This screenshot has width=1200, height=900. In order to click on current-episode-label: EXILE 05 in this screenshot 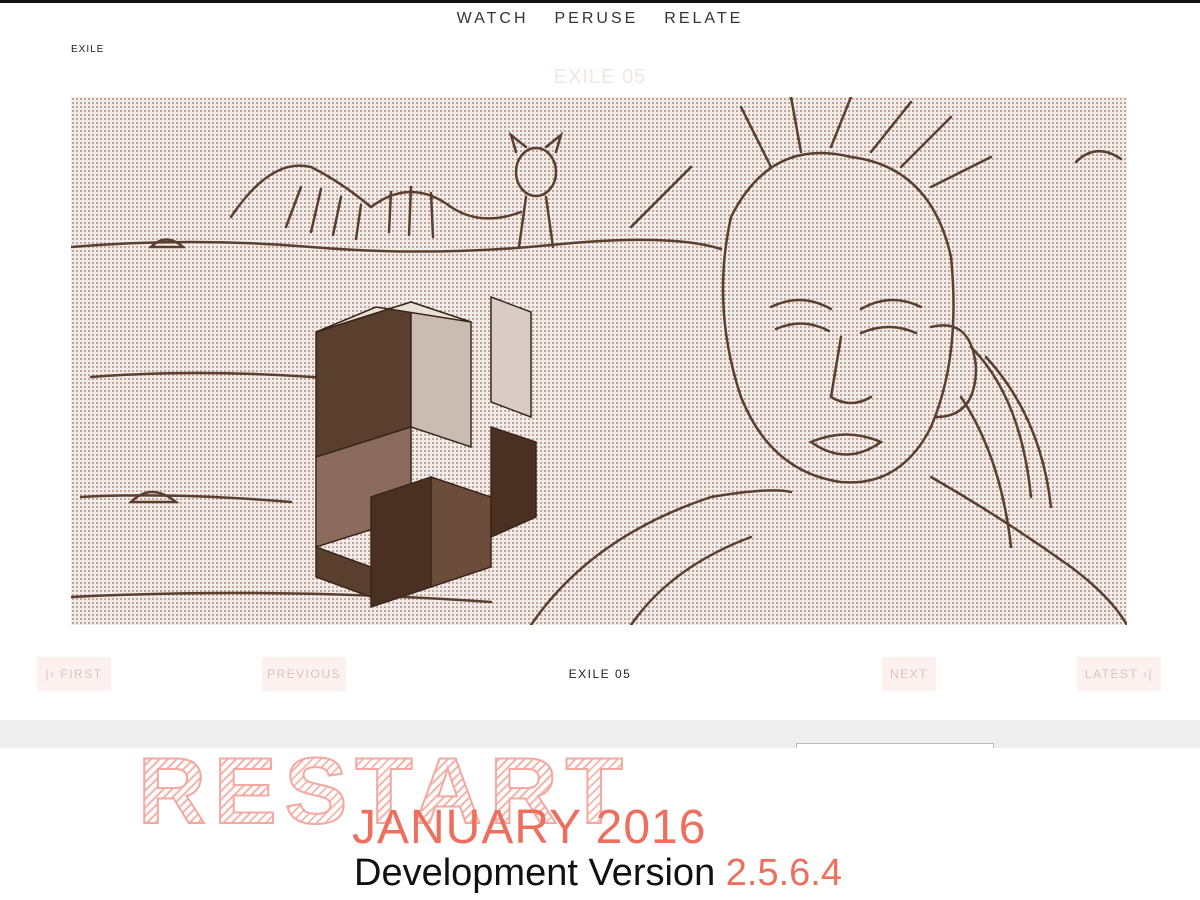, I will do `click(600, 674)`.